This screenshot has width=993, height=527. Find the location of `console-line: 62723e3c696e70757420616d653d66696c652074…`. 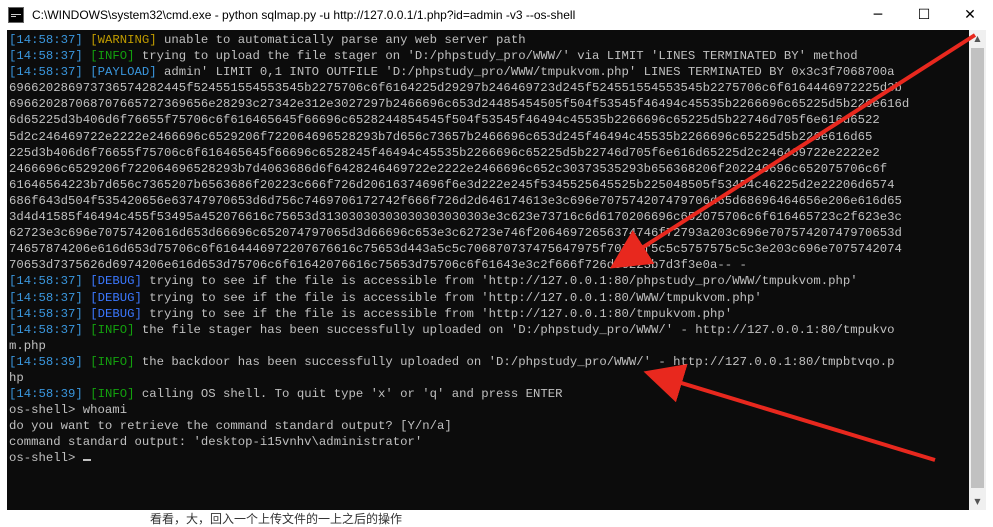

console-line: 62723e3c696e70757420616d653d66696c652074… is located at coordinates (488, 233).